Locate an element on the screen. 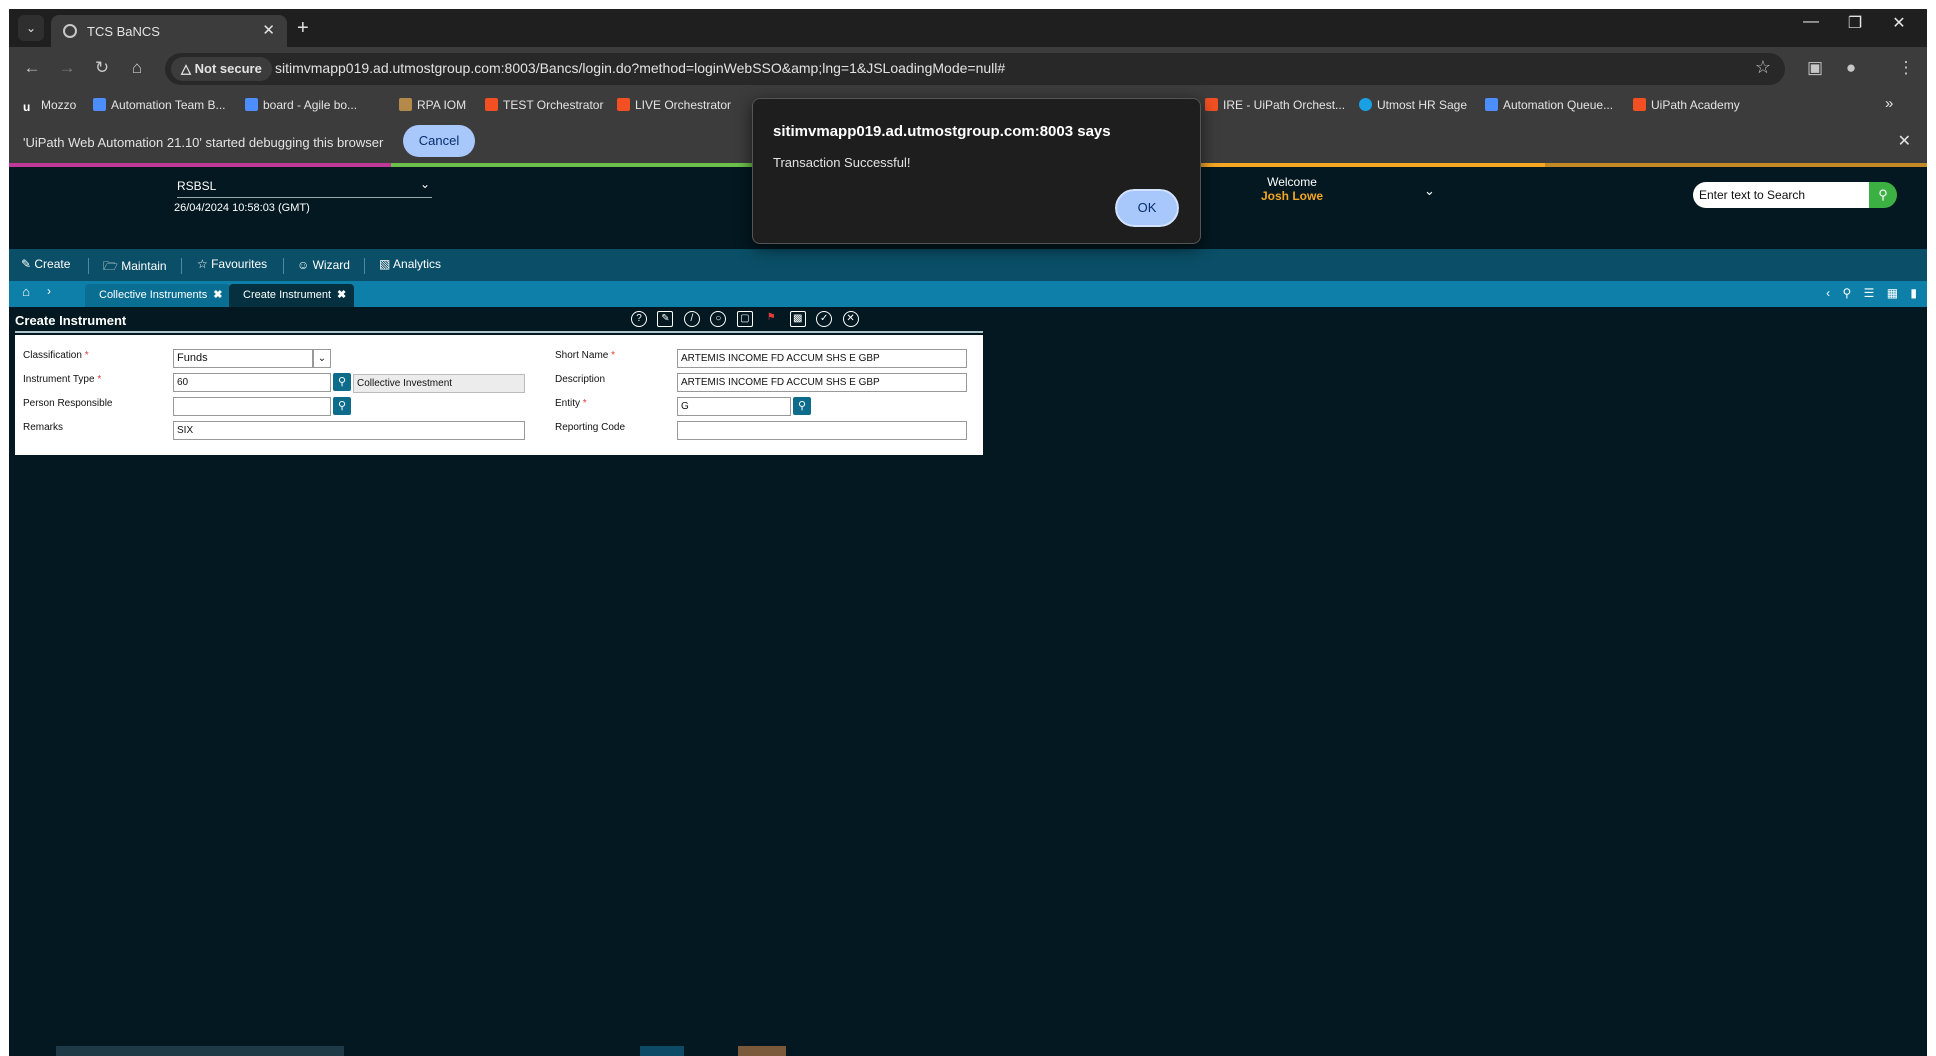 The image size is (1936, 1056). restore-button: ❐ is located at coordinates (1855, 23).